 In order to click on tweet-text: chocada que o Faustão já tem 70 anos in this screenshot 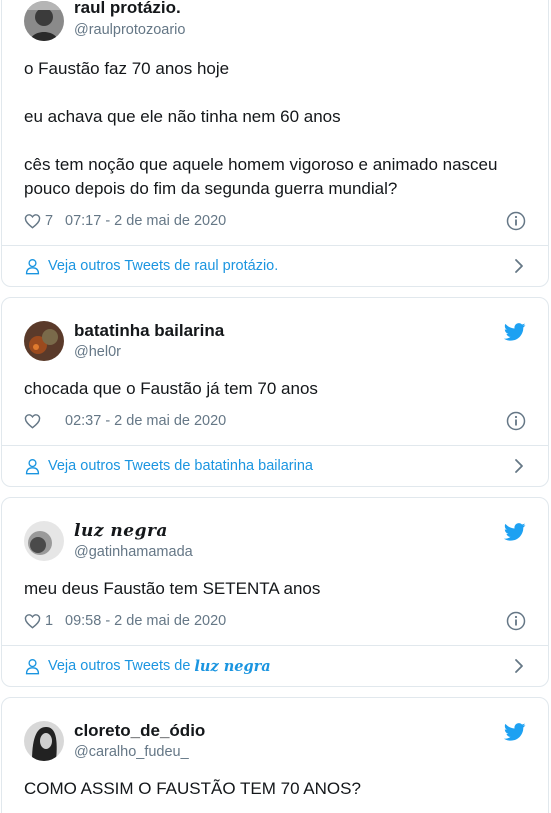, I will do `click(171, 388)`.